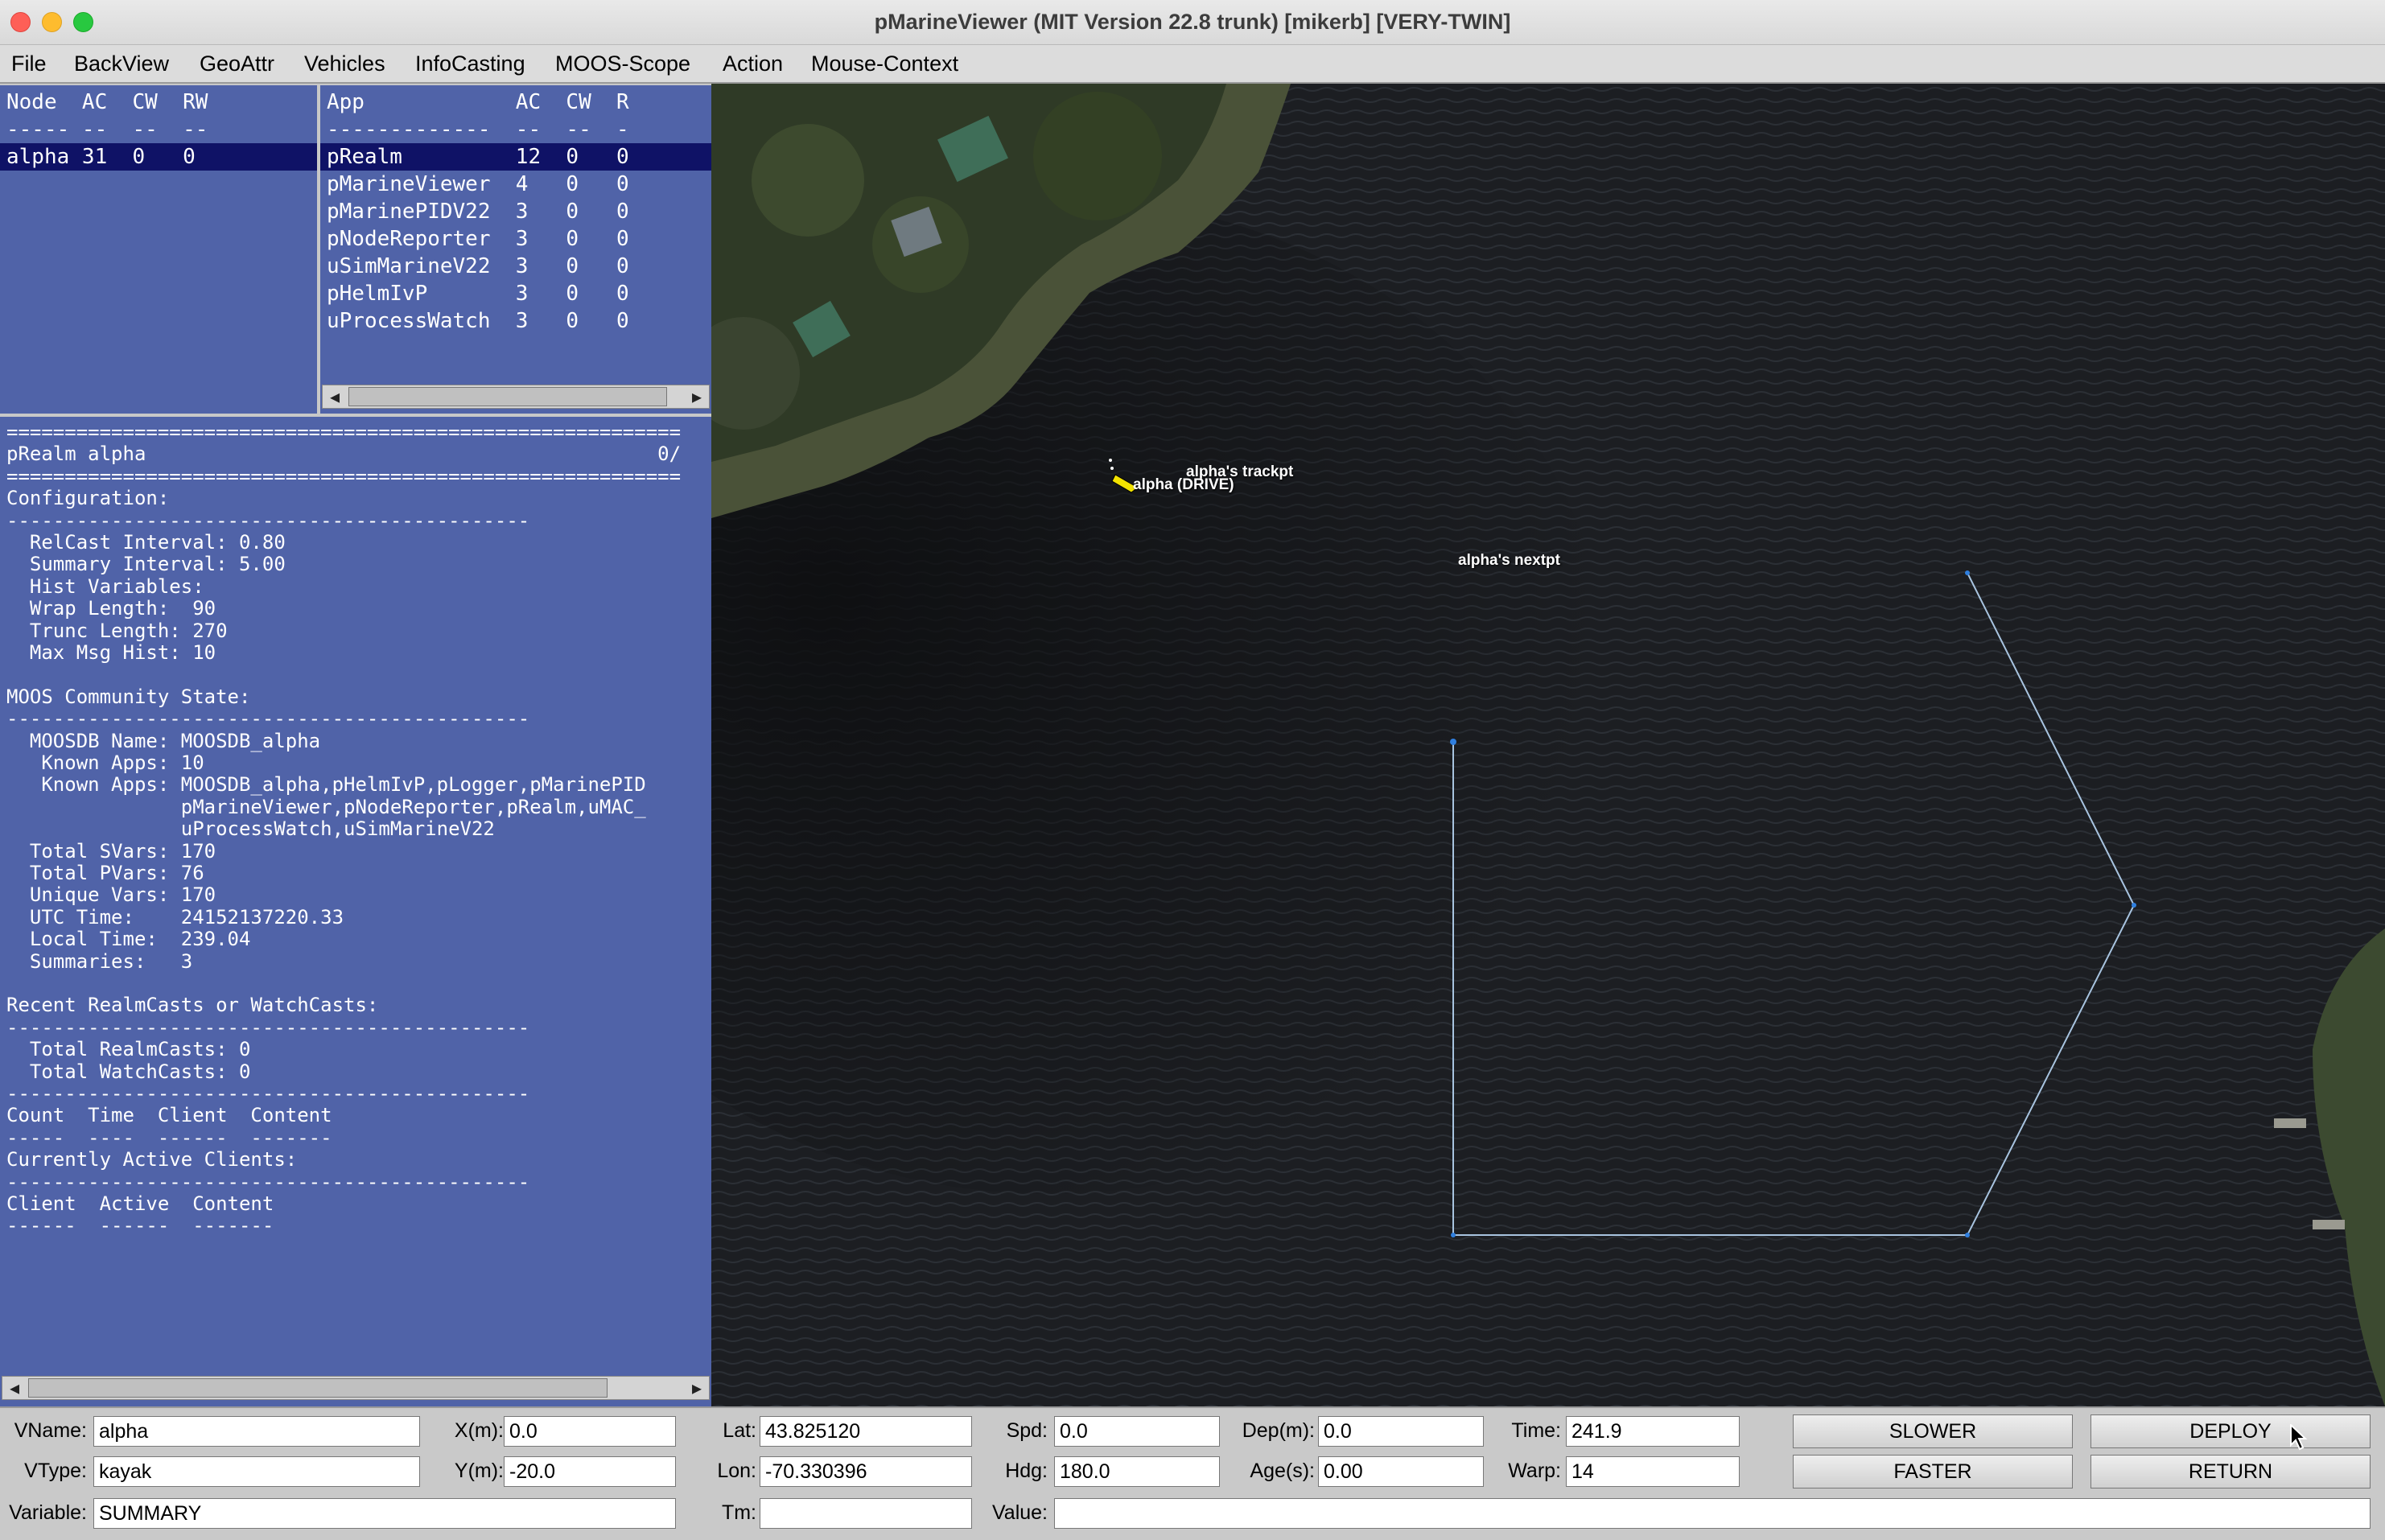  I want to click on menu-vehicles: Vehicles, so click(344, 64).